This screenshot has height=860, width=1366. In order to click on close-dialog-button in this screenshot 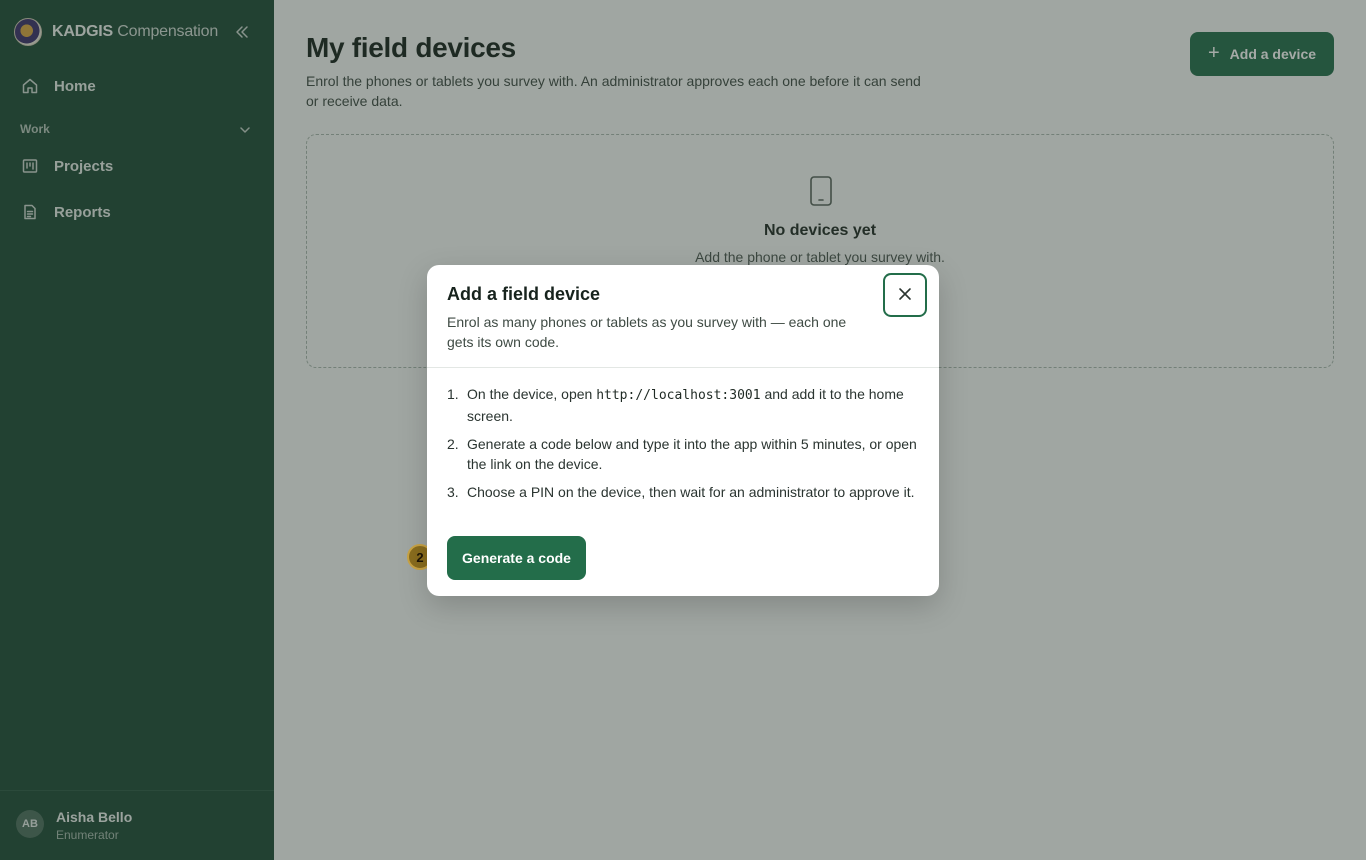, I will do `click(905, 295)`.